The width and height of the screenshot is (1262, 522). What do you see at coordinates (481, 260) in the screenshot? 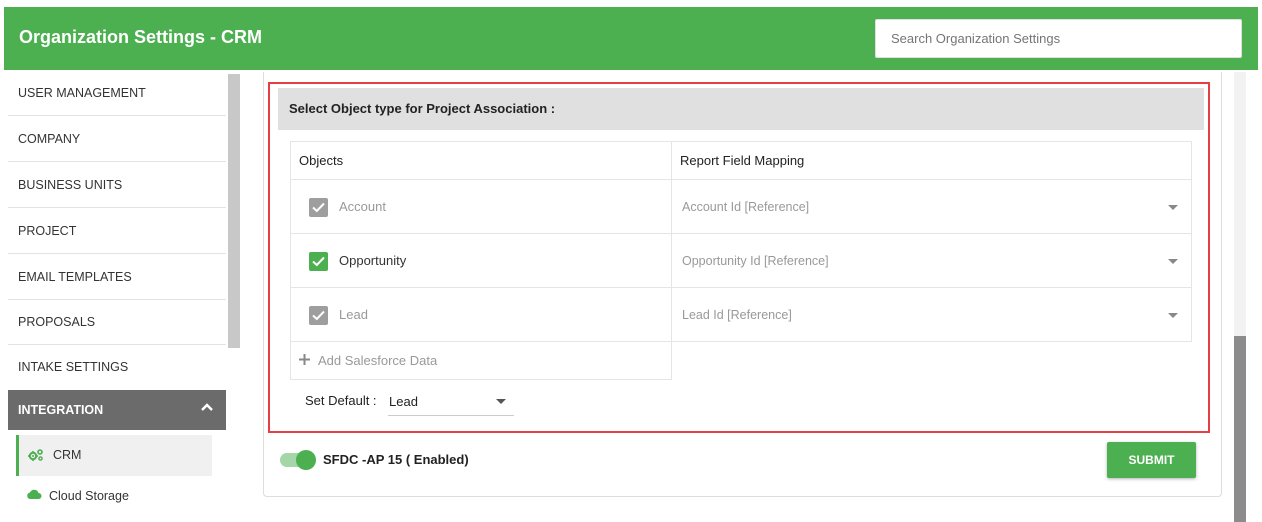
I see `table-row: Opportunity` at bounding box center [481, 260].